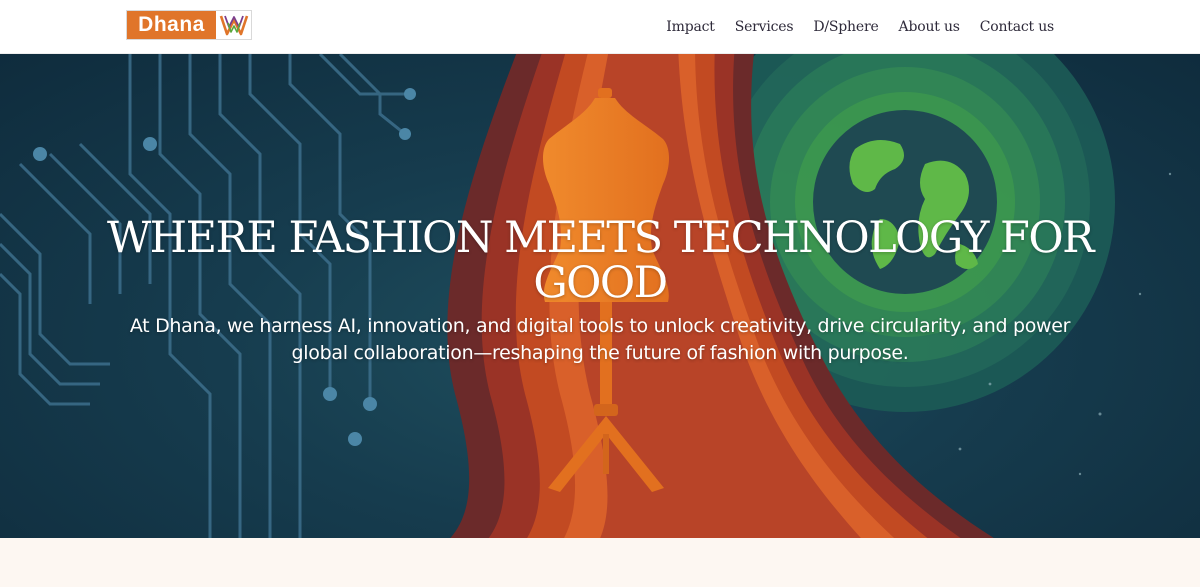  I want to click on dhana-logo: Dhana, so click(189, 25).